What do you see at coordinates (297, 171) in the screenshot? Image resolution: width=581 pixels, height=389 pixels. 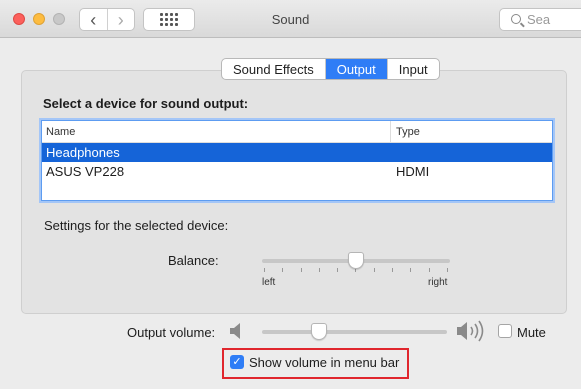 I see `table-row: ASUS VP228 HDMI` at bounding box center [297, 171].